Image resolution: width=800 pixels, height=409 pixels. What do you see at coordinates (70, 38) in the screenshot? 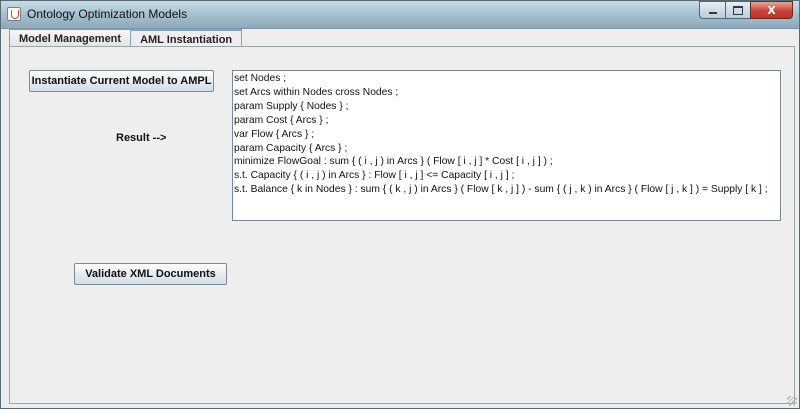
I see `tab-model-management: Model Management` at bounding box center [70, 38].